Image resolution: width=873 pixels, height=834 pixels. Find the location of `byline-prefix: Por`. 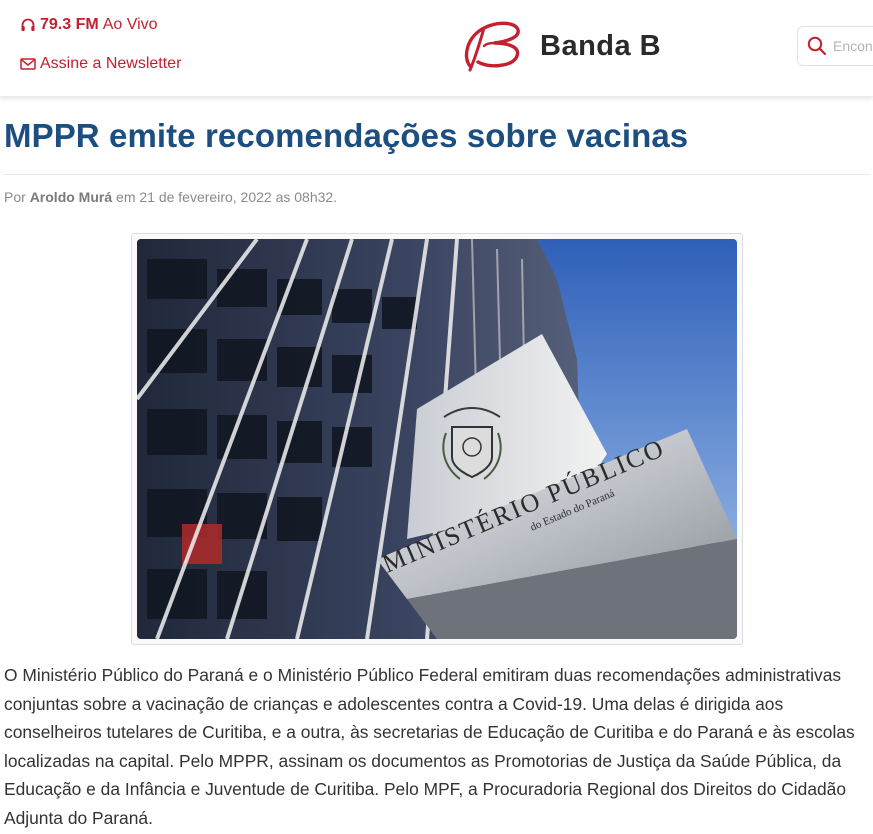

byline-prefix: Por is located at coordinates (15, 197).